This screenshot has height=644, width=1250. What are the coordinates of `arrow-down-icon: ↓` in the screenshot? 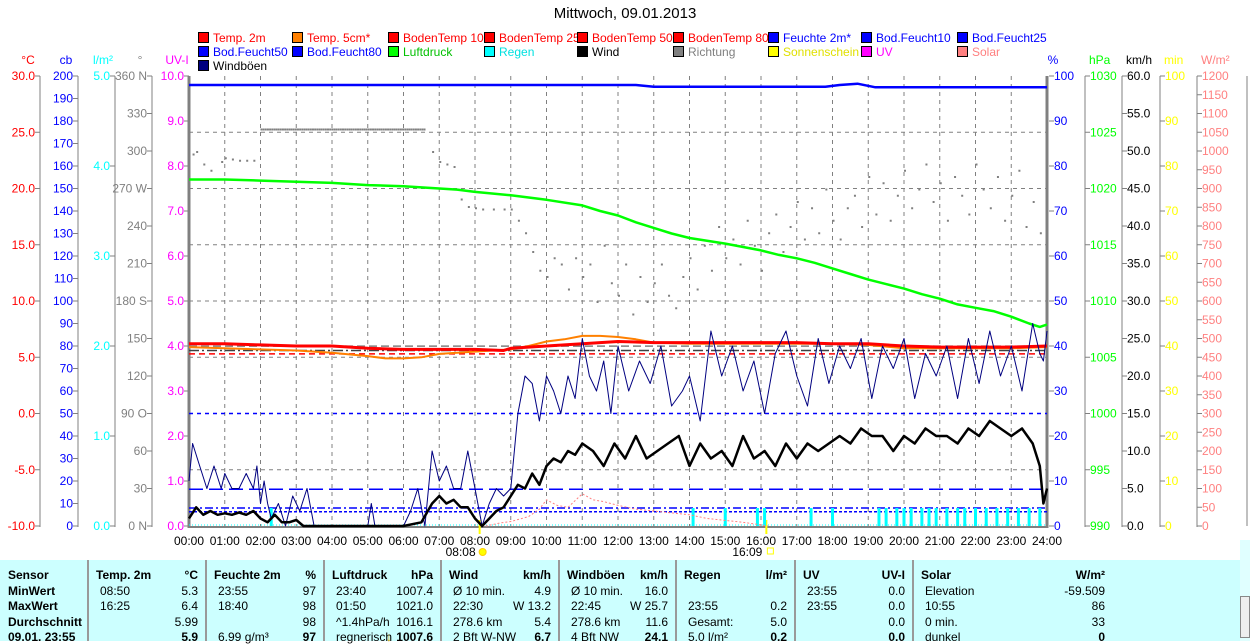 It's located at (389, 637).